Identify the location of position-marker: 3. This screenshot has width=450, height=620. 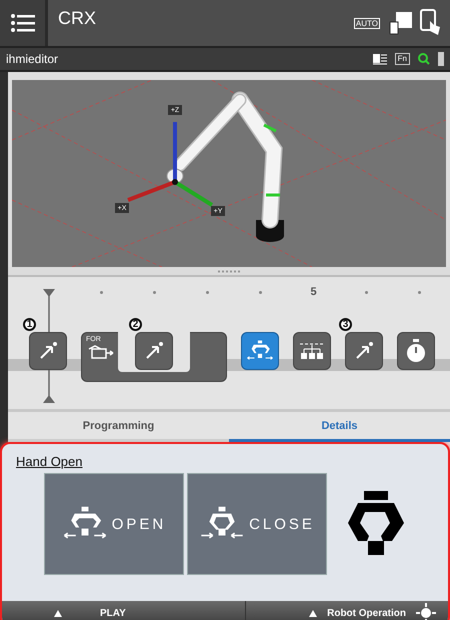
(345, 324).